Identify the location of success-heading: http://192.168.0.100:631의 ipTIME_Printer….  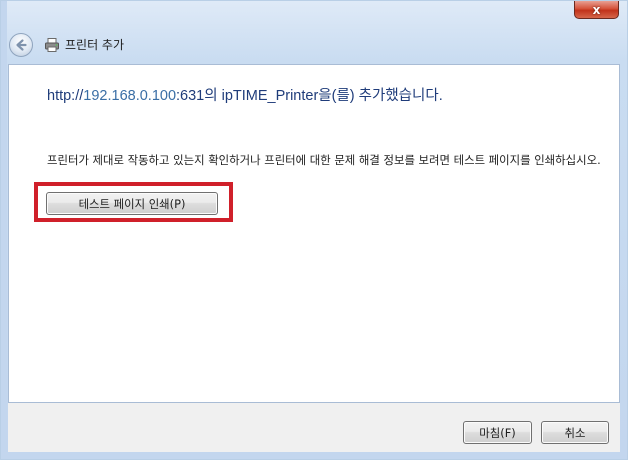
(245, 96).